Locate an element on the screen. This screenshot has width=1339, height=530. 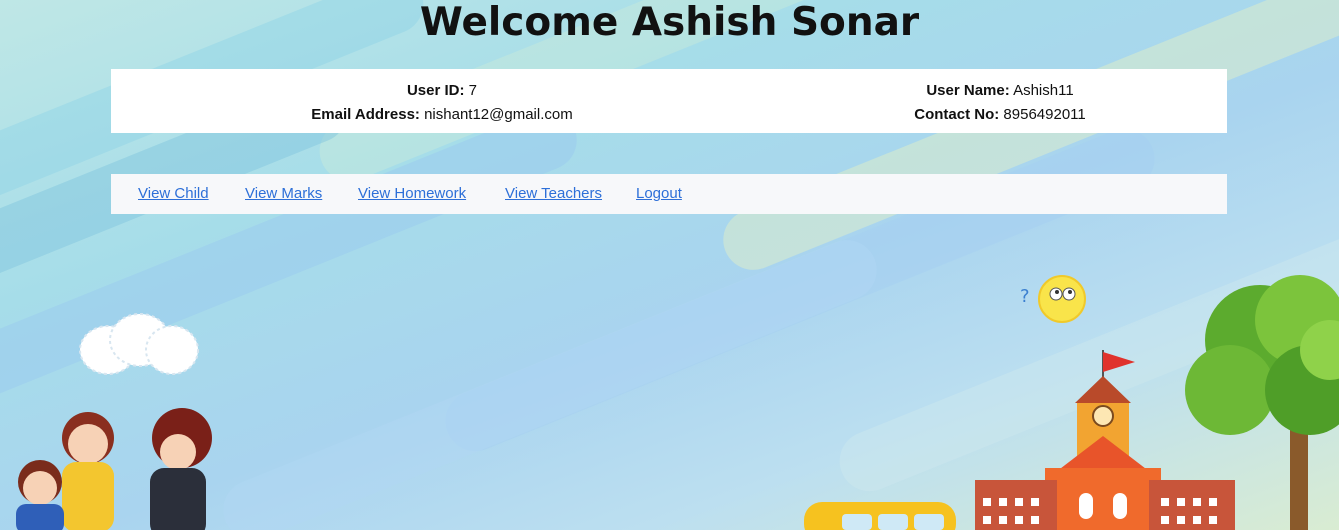
nav-link-view-teachers: View Teachers is located at coordinates (553, 193).